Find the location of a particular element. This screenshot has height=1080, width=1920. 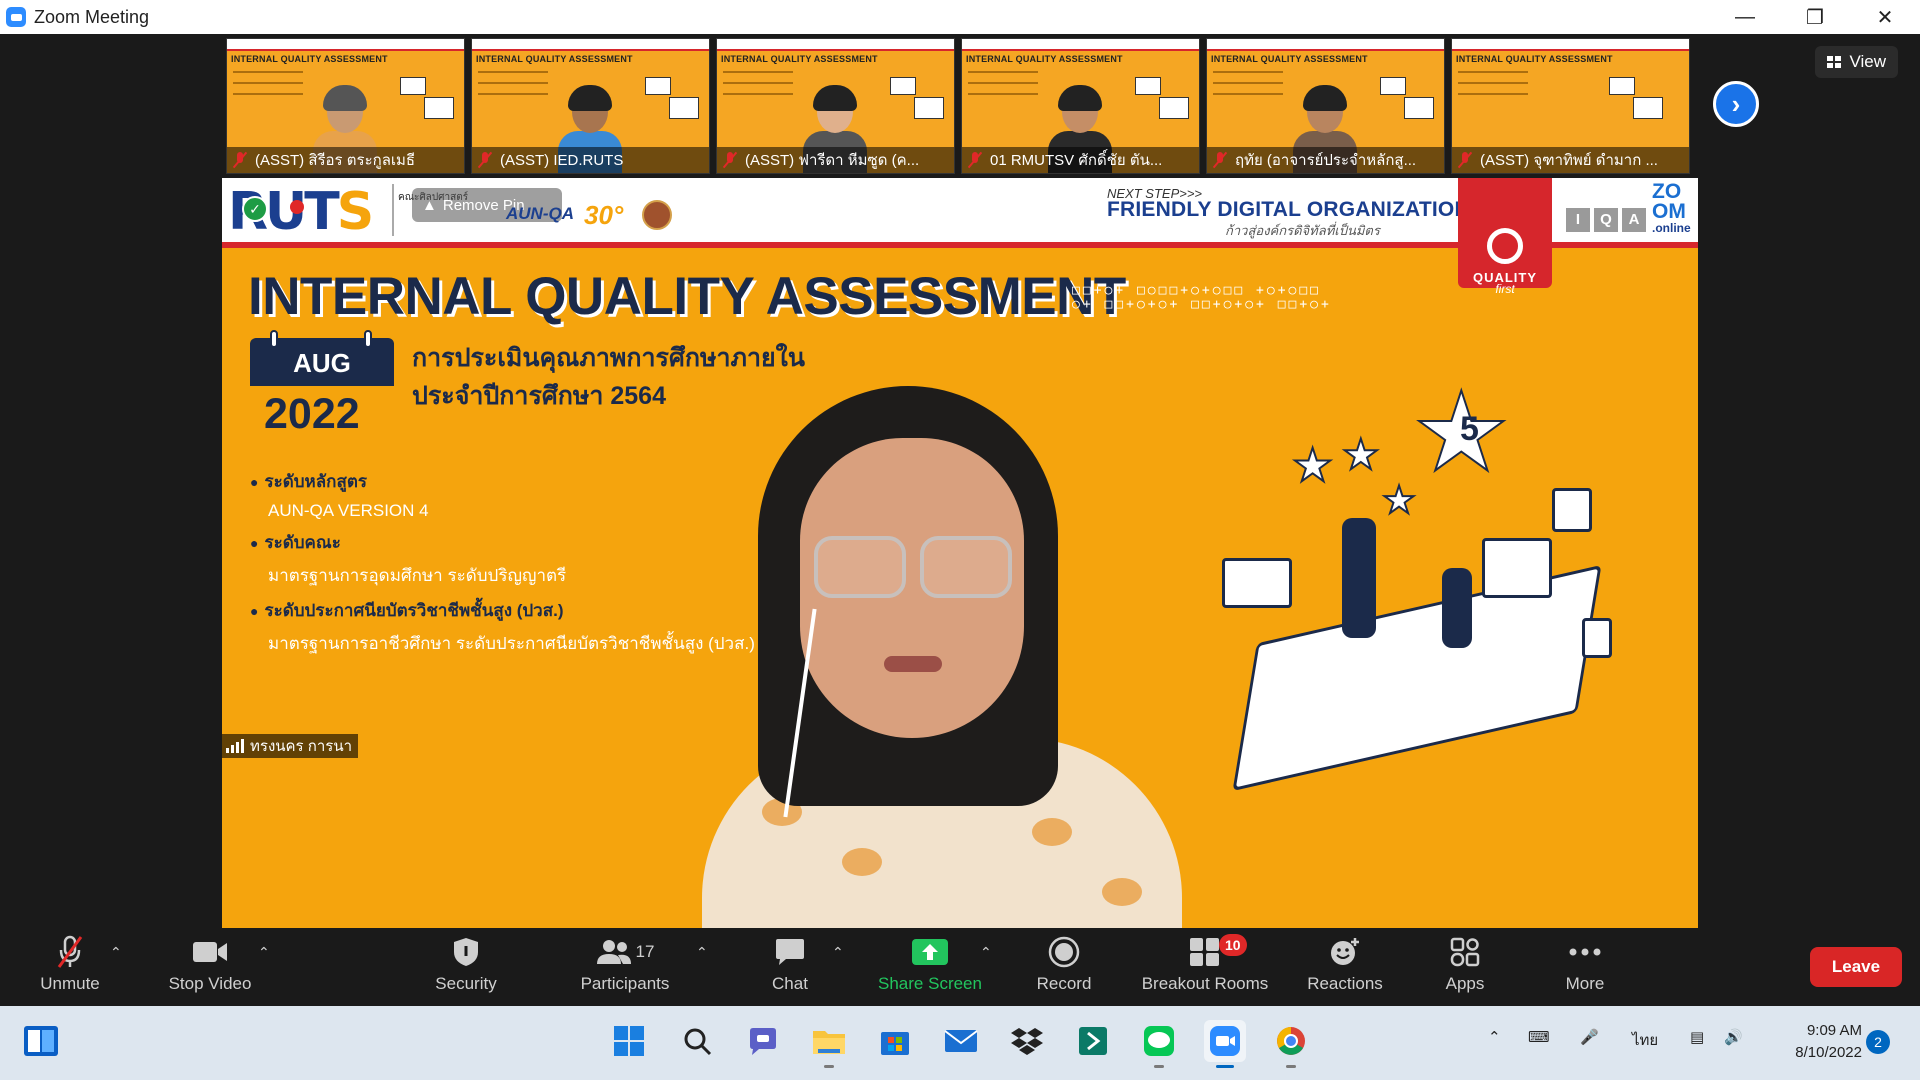

quality-first-badge: QUALITY first is located at coordinates (1505, 237).